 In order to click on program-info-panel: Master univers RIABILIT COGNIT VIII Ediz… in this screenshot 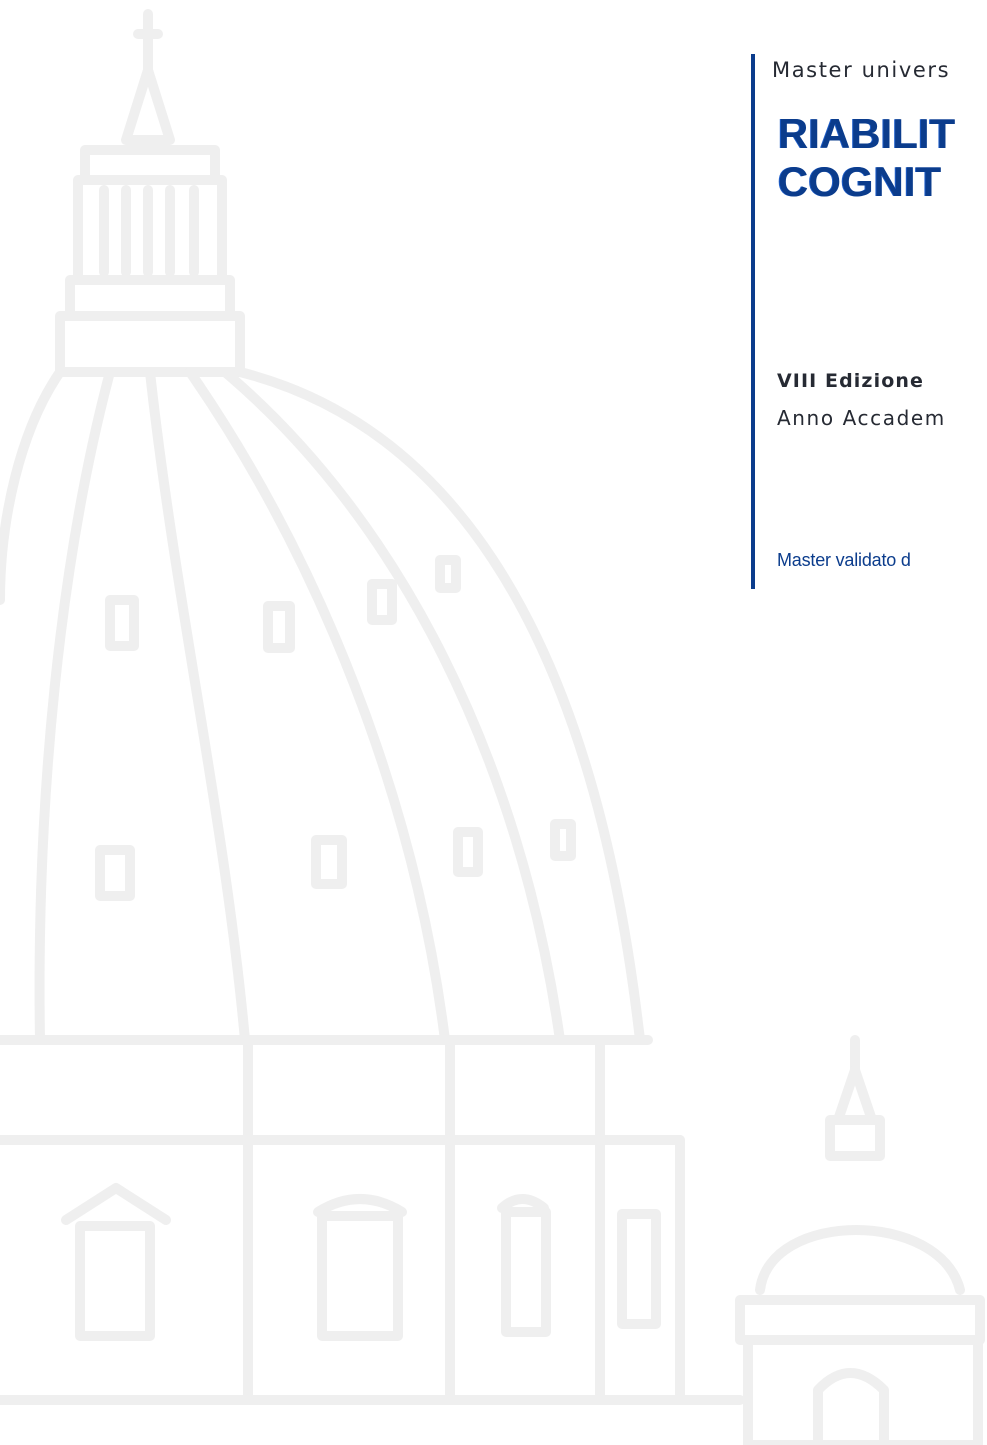, I will do `click(869, 321)`.